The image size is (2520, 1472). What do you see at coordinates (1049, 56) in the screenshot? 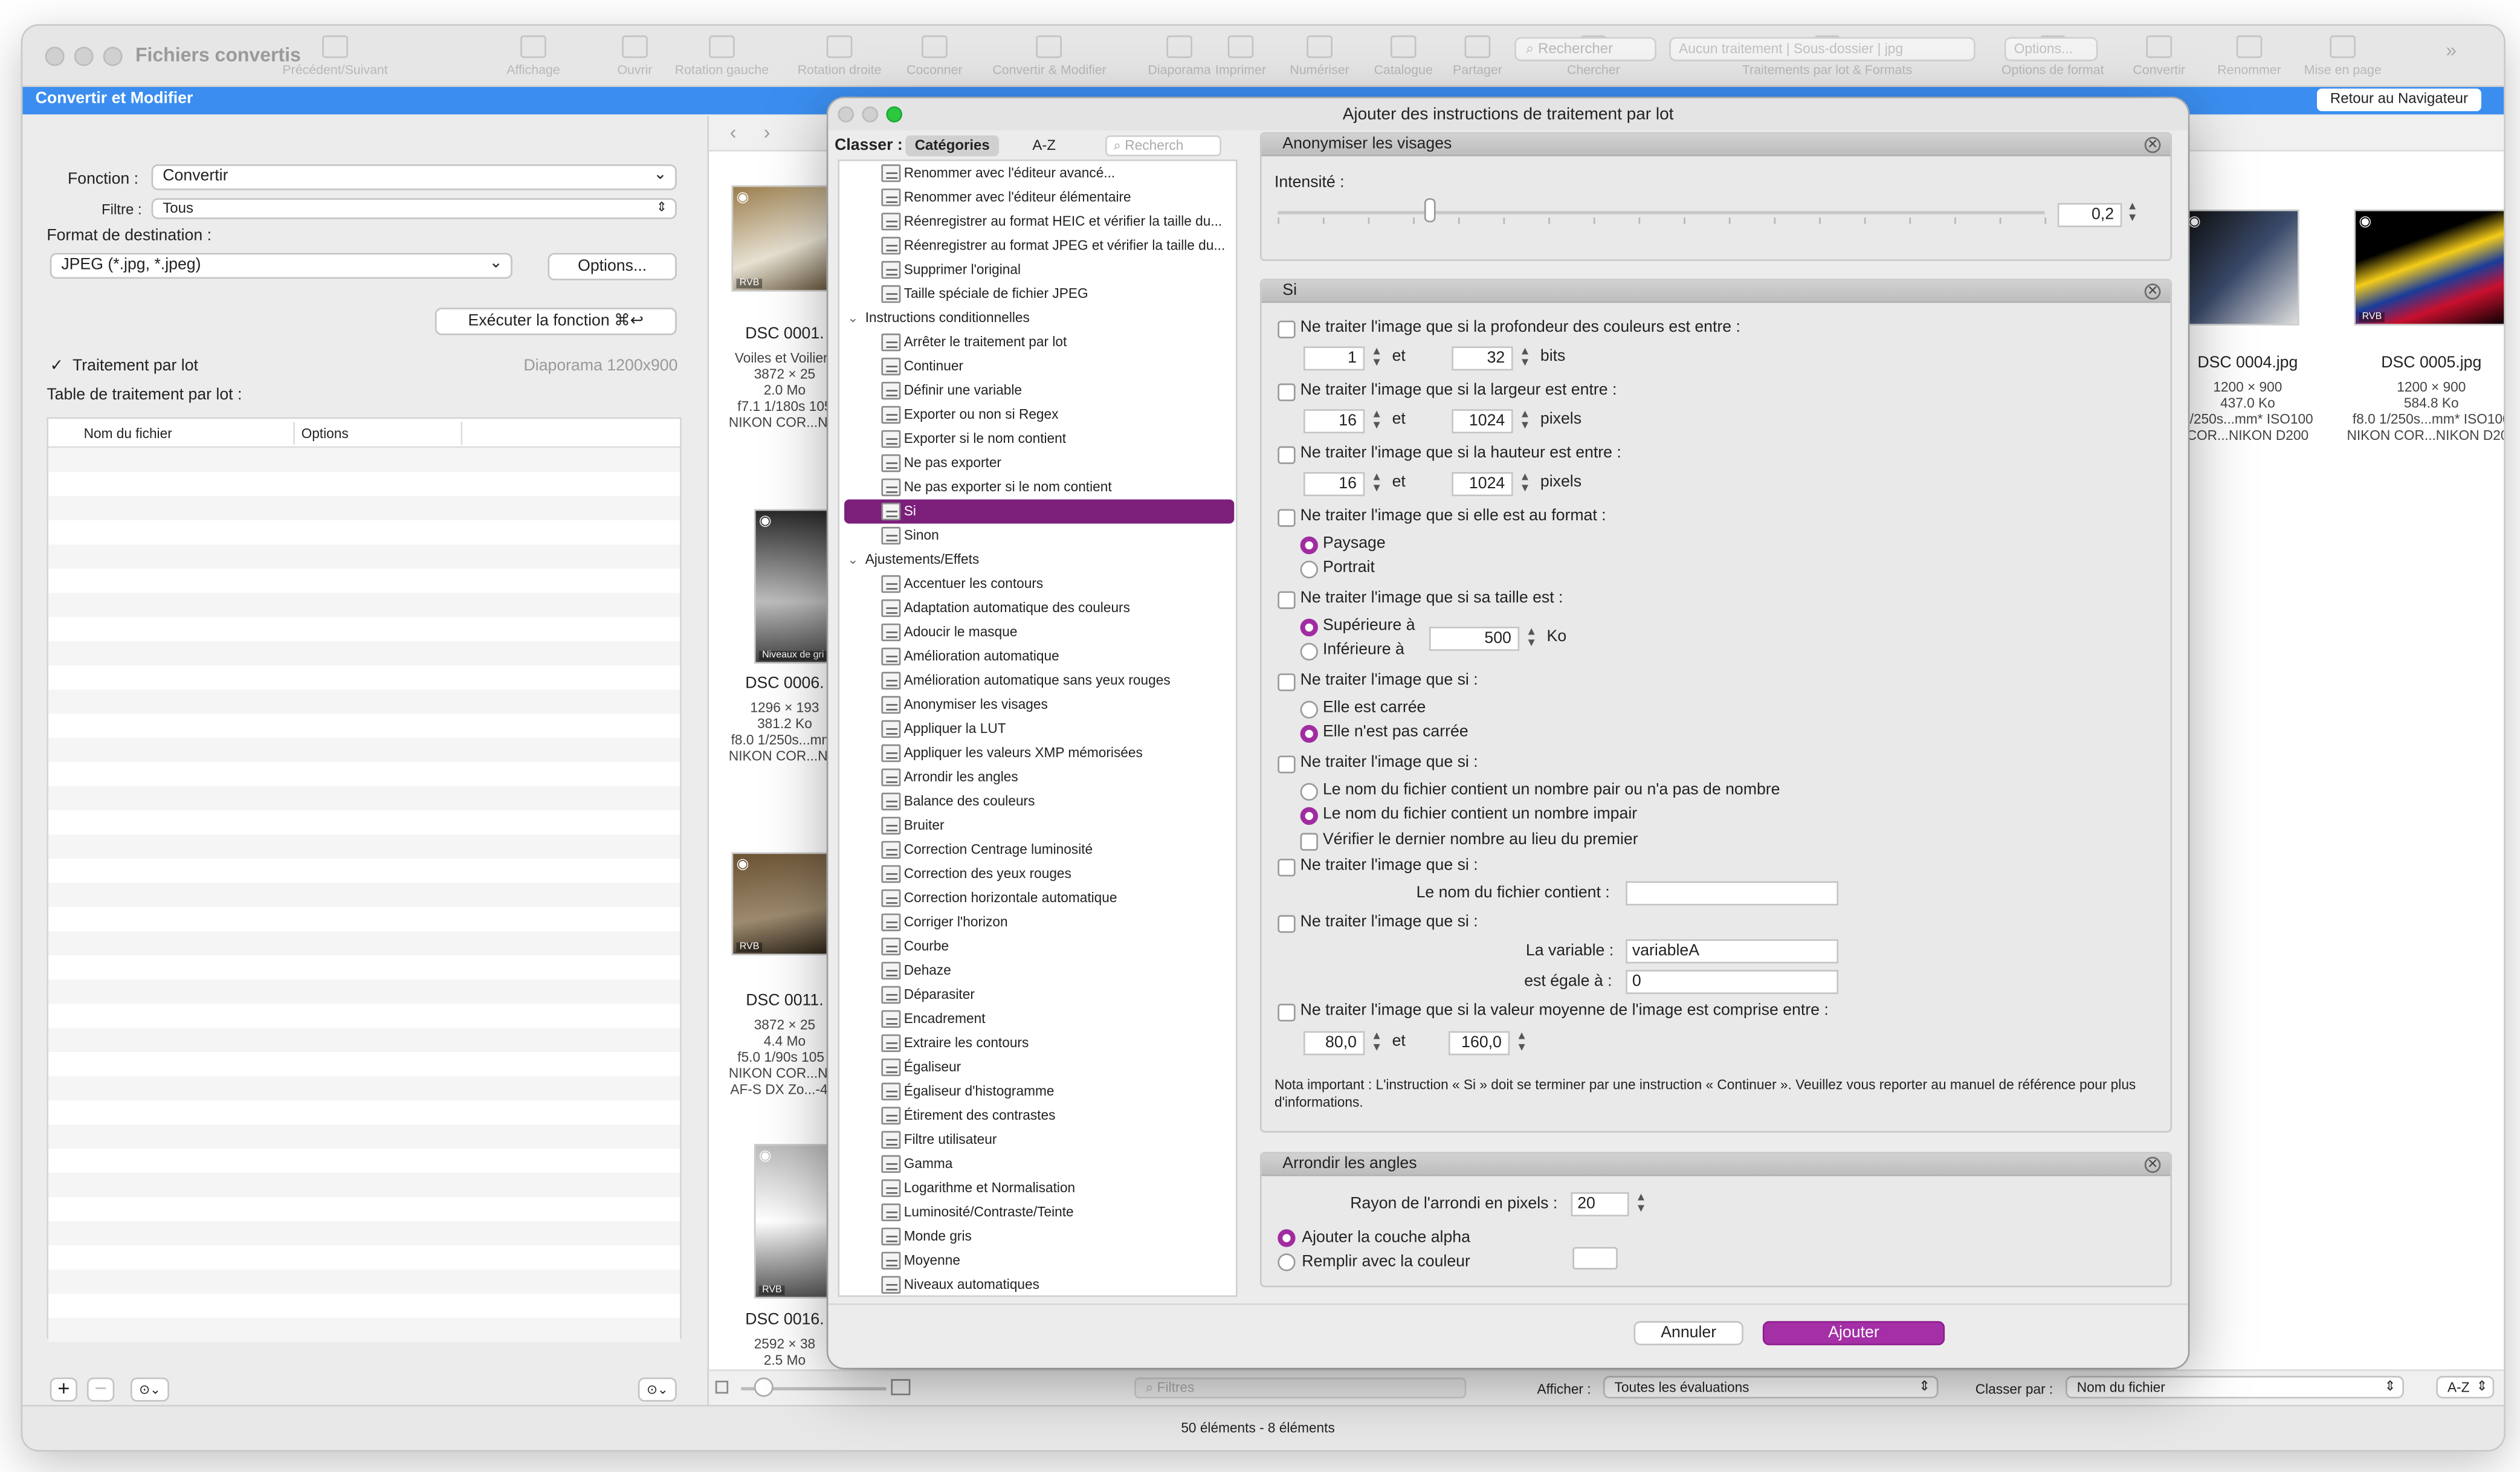
I see `toolbar-convert-modify-button: Convertir & Modifier` at bounding box center [1049, 56].